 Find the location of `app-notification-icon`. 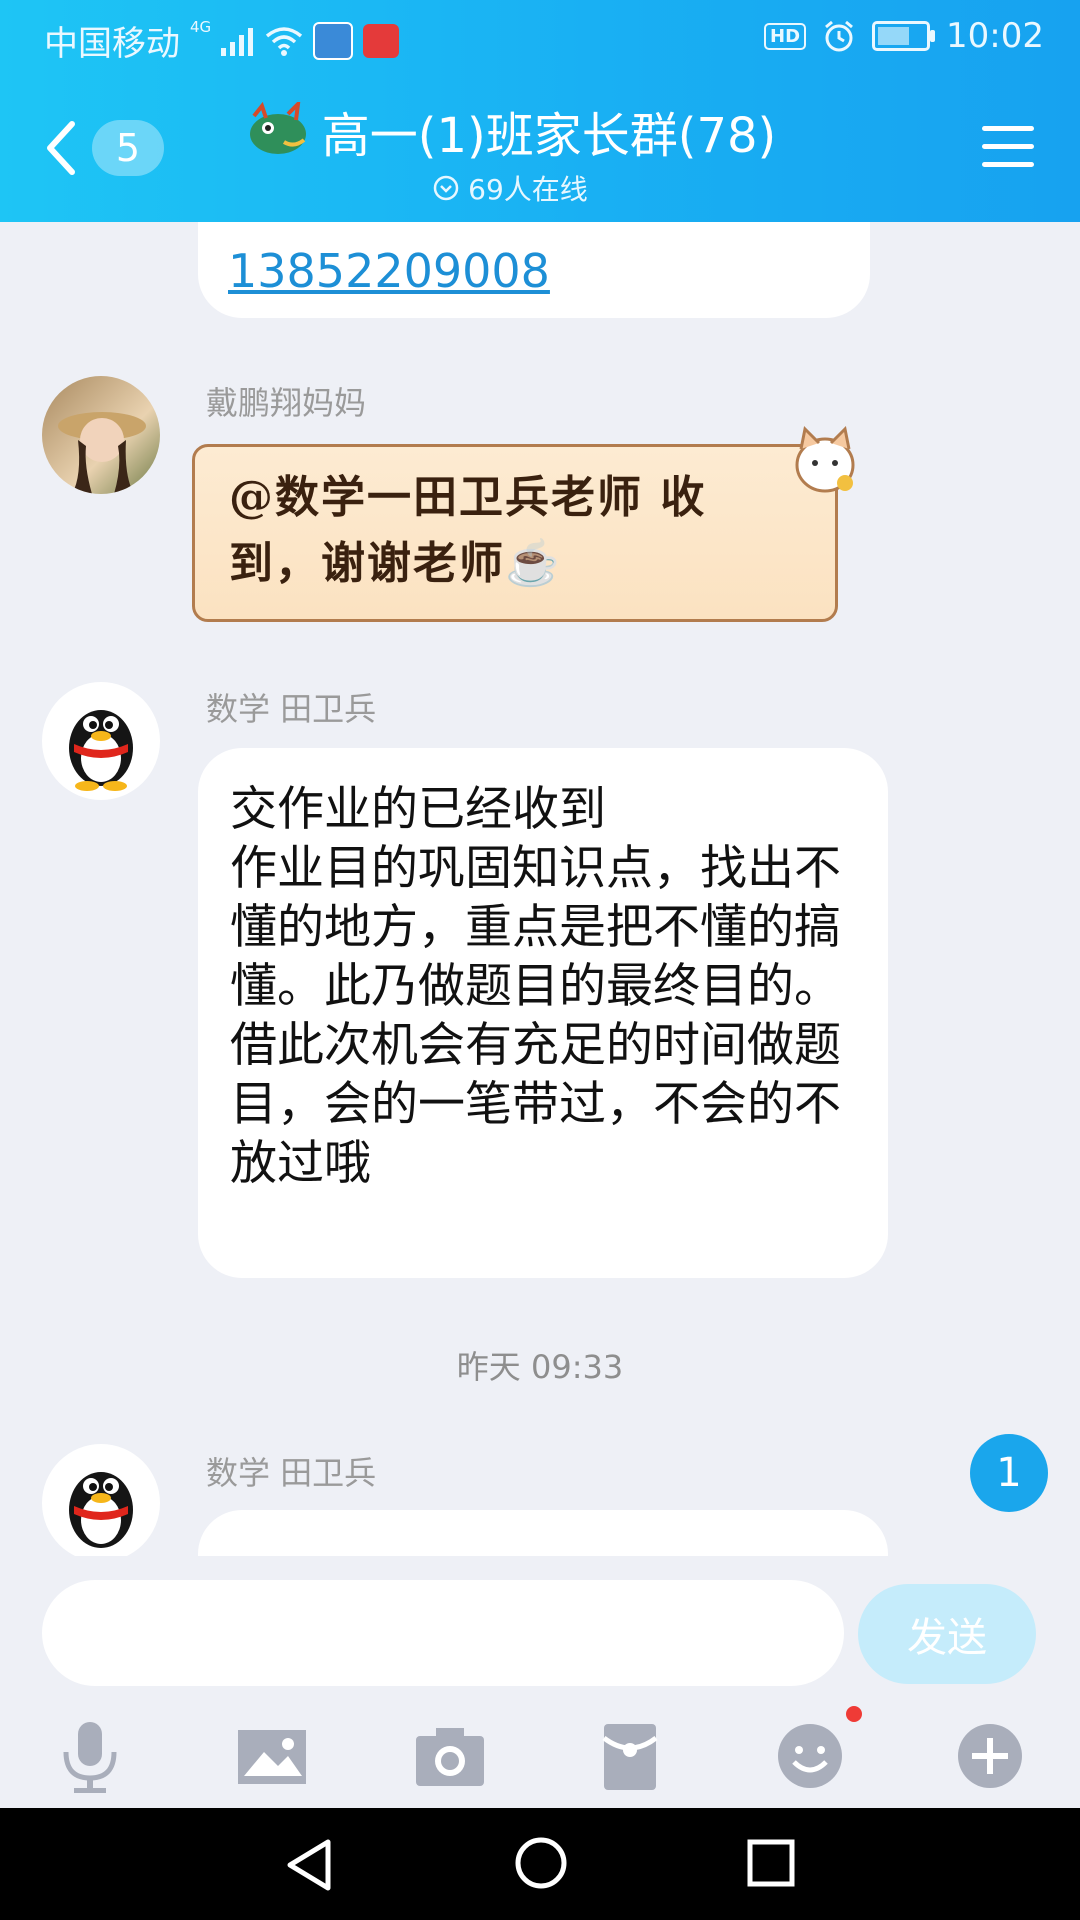

app-notification-icon is located at coordinates (333, 40).